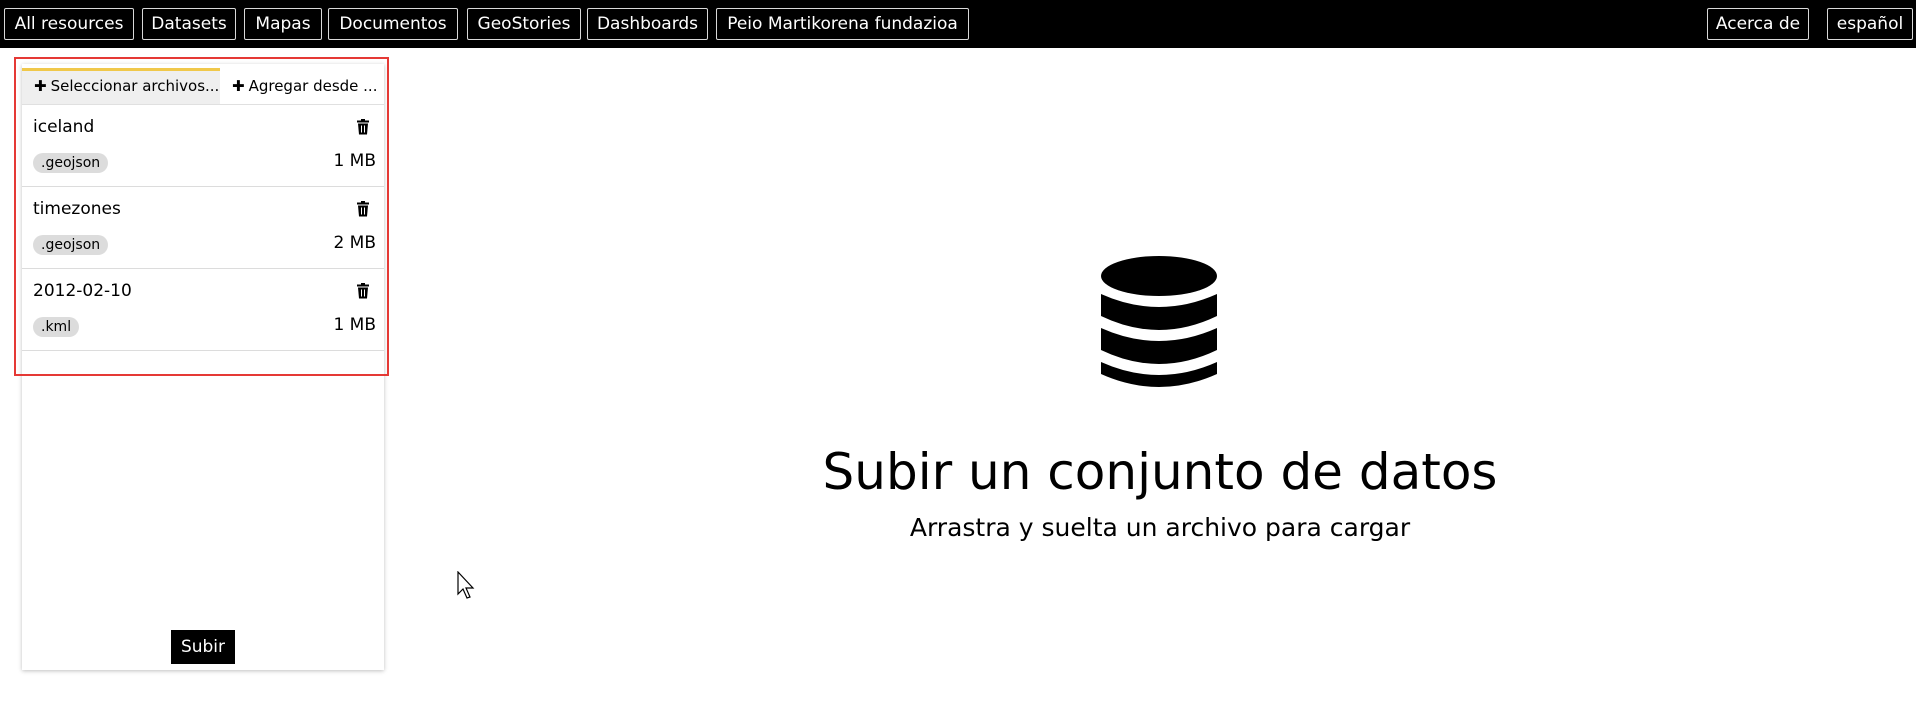  Describe the element at coordinates (466, 585) in the screenshot. I see `mouse-cursor-icon` at that location.